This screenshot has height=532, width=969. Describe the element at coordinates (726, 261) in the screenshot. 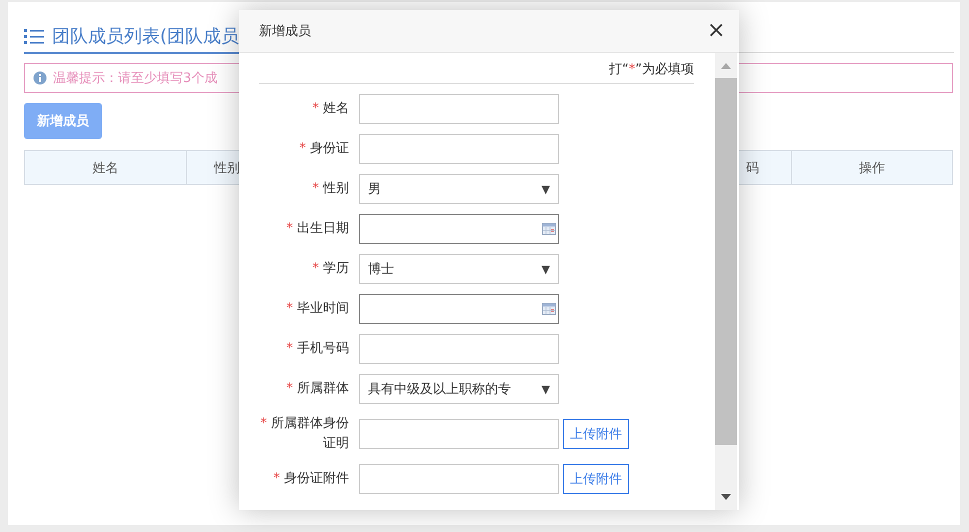

I see `scroll-thumb` at that location.